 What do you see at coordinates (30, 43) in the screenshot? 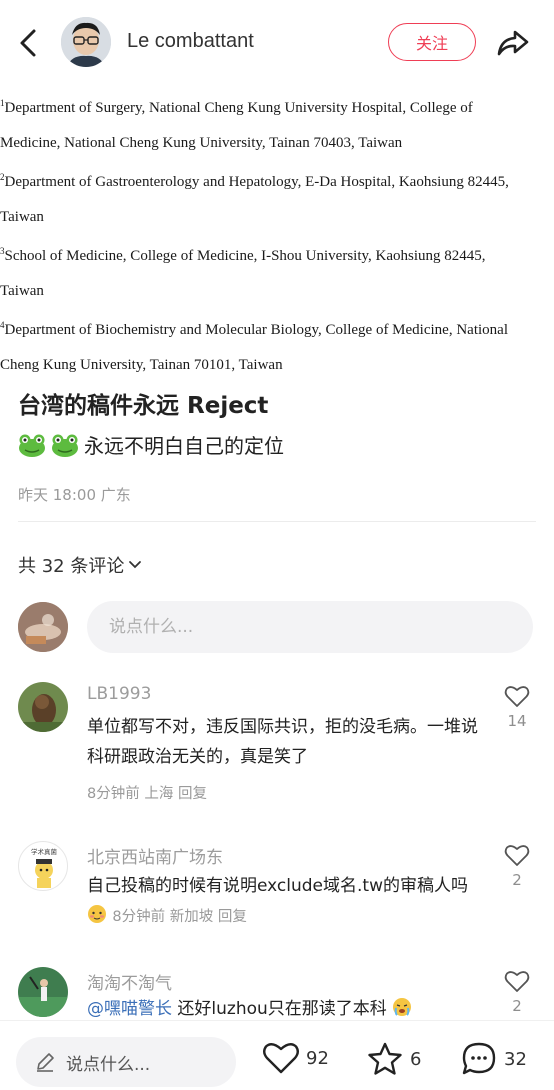
I see `back-arrow-icon` at bounding box center [30, 43].